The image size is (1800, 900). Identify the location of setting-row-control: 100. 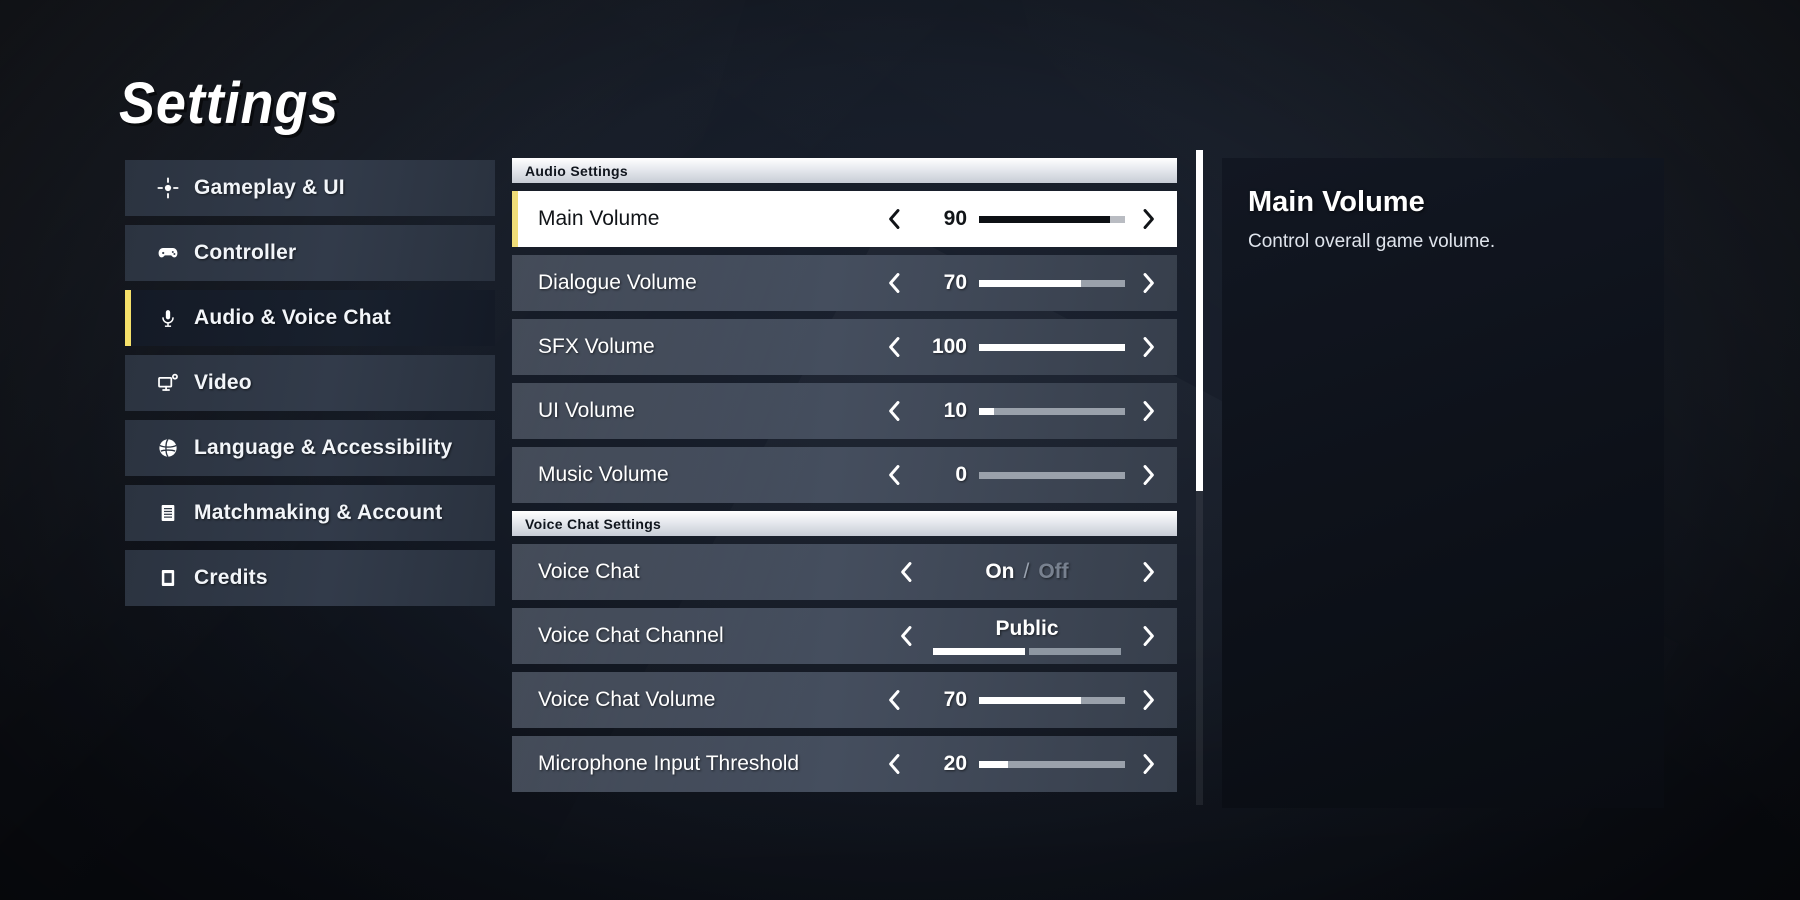
(1028, 347).